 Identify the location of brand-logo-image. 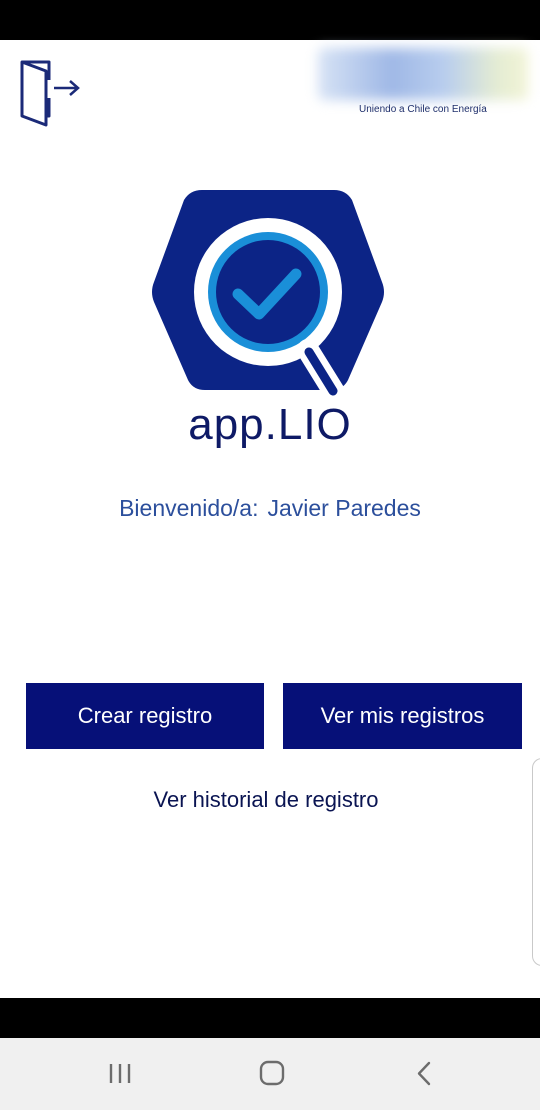
(423, 74).